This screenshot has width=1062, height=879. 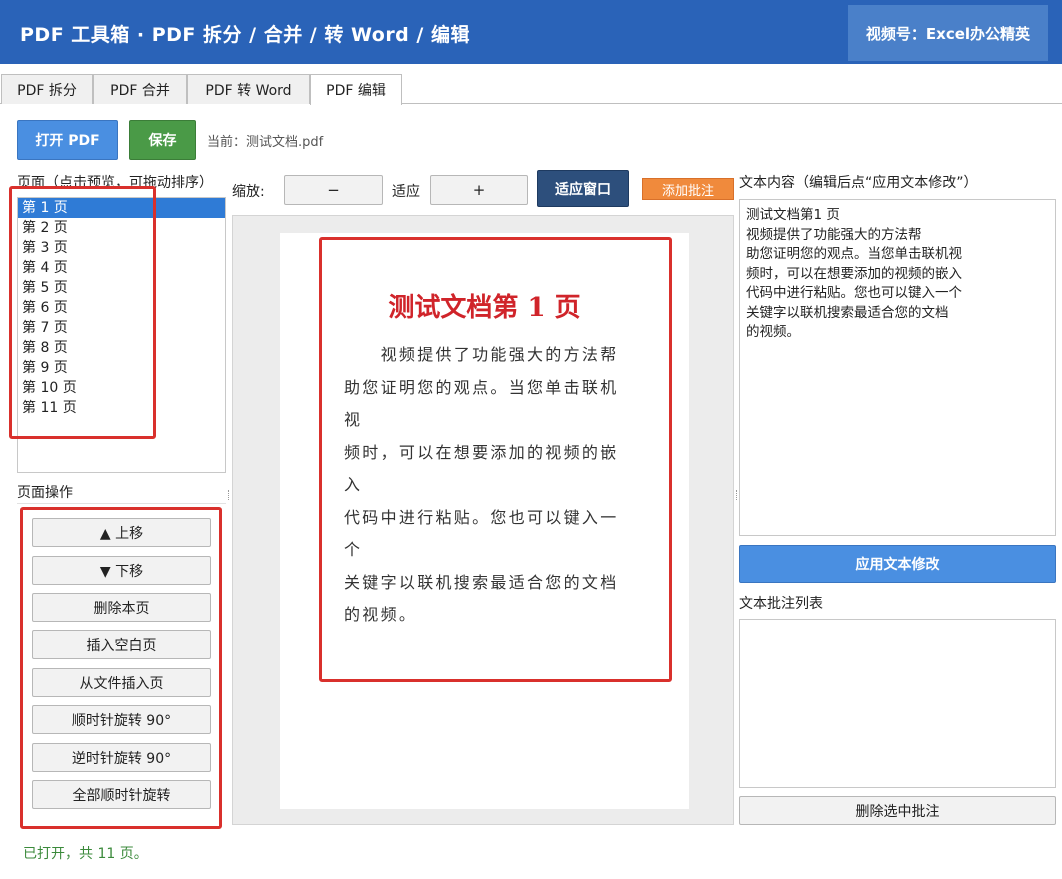 I want to click on app-title: PDF 工具箱 · PDF 拆分 / 合并 / 转 Word / 编辑, so click(x=245, y=35).